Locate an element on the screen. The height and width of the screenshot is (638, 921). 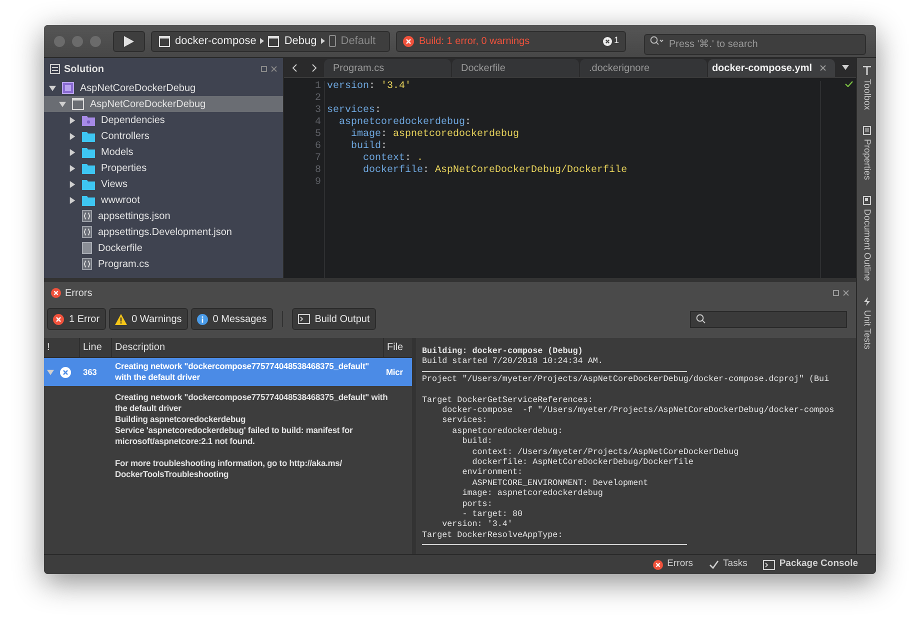
column-header: ! is located at coordinates (62, 347).